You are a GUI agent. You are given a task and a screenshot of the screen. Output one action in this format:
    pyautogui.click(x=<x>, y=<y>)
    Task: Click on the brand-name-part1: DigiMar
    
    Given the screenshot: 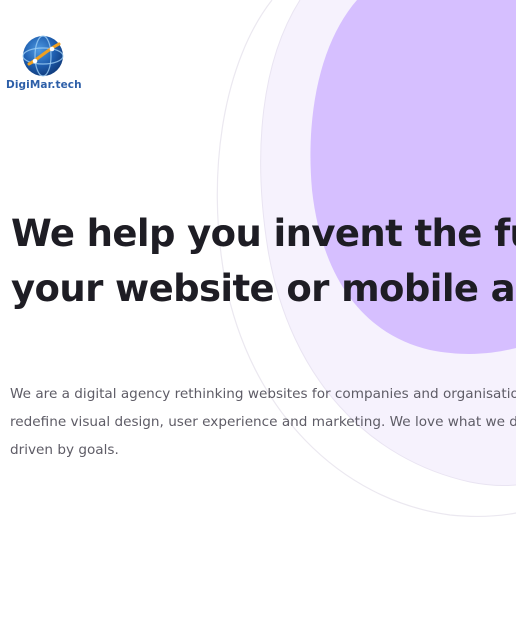 What is the action you would take?
    pyautogui.click(x=29, y=85)
    